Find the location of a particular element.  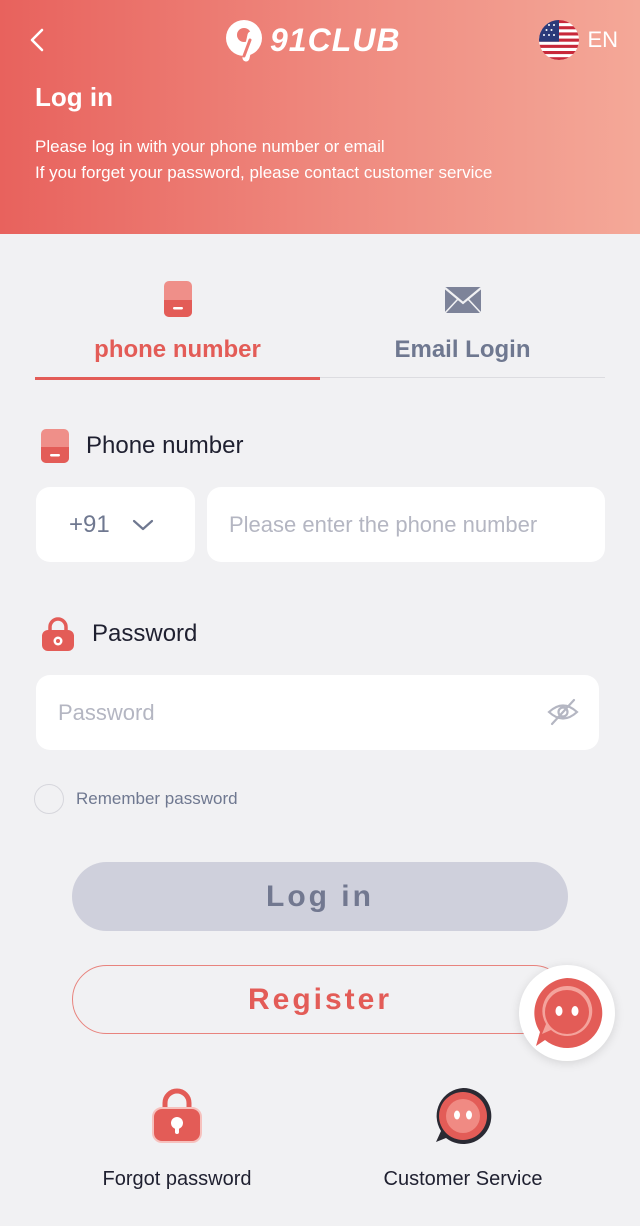

forgot-password-link: Forgot password is located at coordinates (177, 1138).